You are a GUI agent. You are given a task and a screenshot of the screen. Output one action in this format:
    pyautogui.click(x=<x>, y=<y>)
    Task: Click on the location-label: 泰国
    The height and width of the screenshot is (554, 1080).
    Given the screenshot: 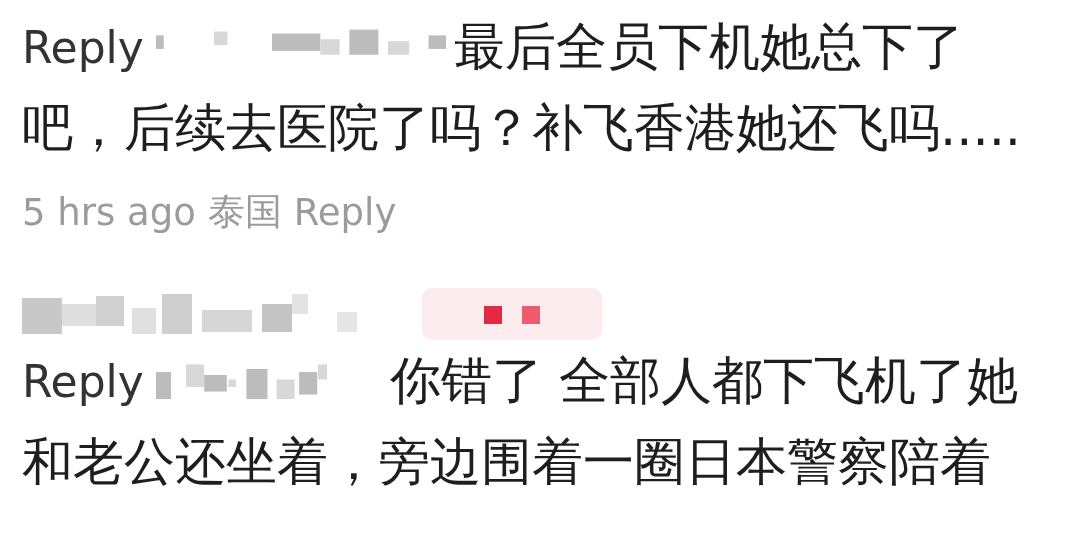 What is the action you would take?
    pyautogui.click(x=244, y=212)
    